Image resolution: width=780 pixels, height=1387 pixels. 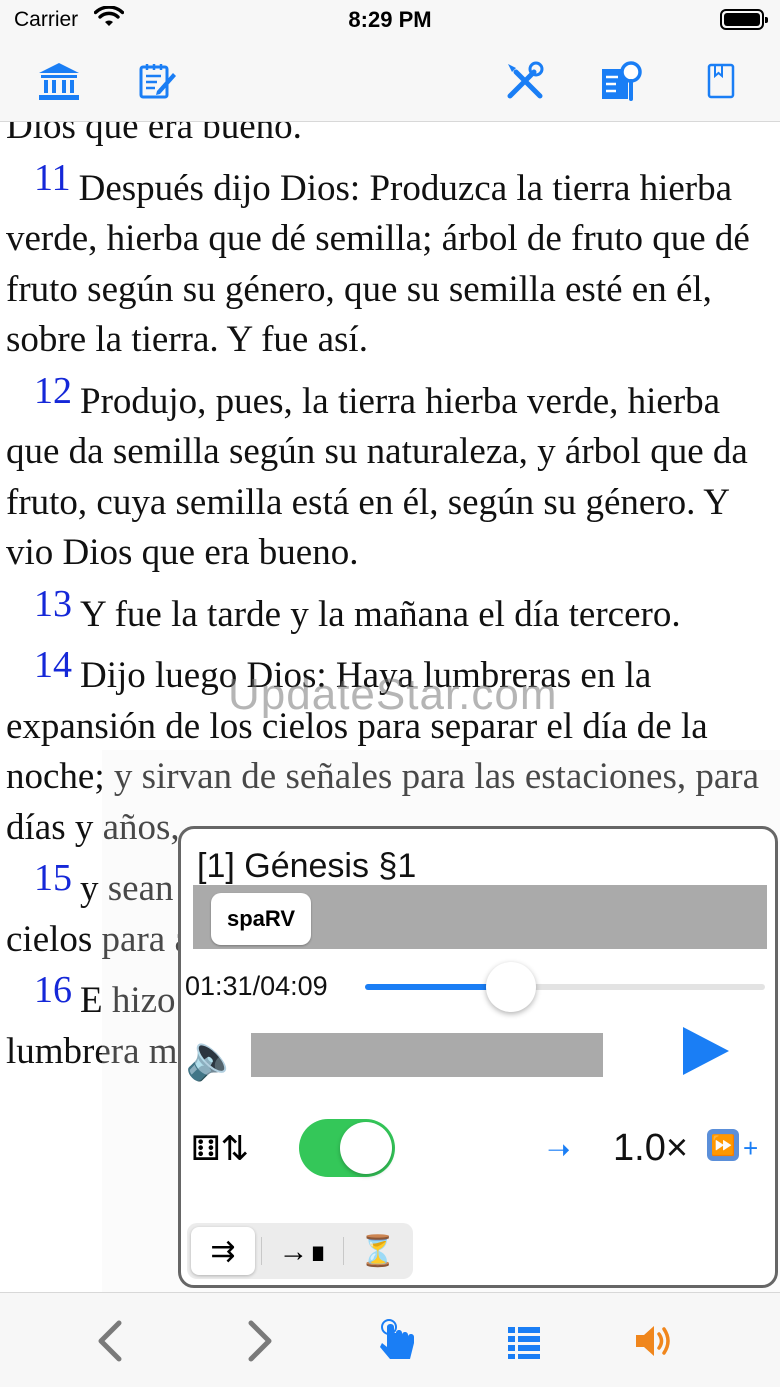 I want to click on playback-slider, so click(x=565, y=987).